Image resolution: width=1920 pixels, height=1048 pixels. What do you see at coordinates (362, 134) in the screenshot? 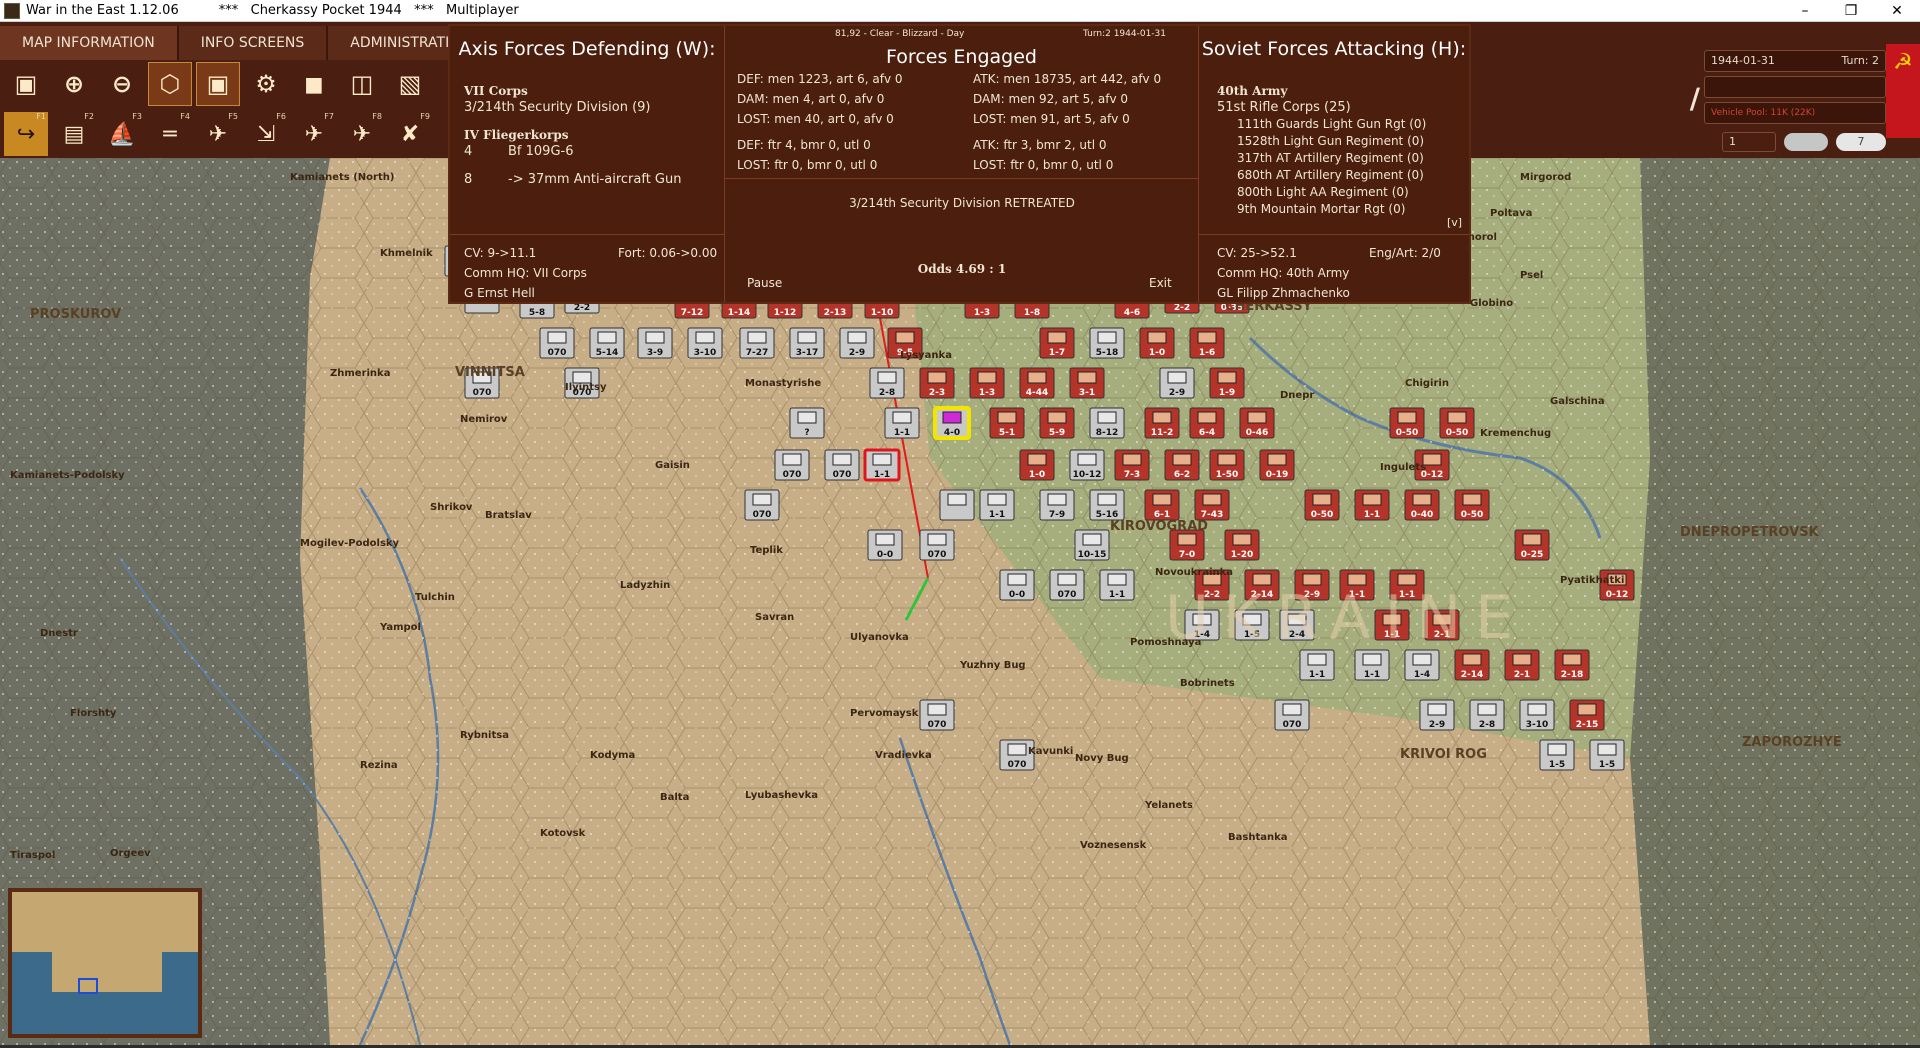
I see `bomb-icon: F8 ✈` at bounding box center [362, 134].